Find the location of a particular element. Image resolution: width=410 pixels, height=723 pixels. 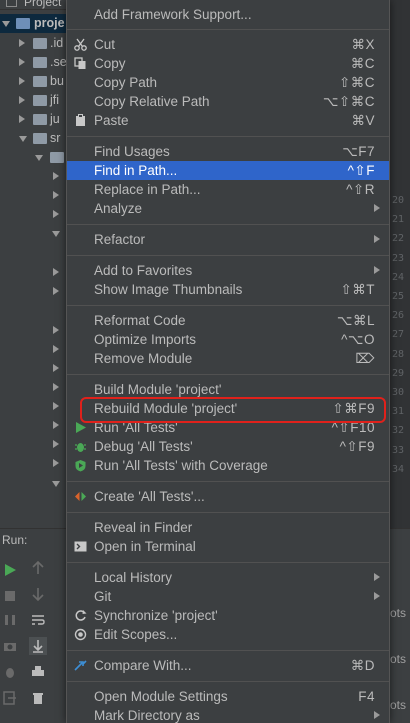

menu-item-label: Run 'All Tests' with Coverage is located at coordinates (181, 465).